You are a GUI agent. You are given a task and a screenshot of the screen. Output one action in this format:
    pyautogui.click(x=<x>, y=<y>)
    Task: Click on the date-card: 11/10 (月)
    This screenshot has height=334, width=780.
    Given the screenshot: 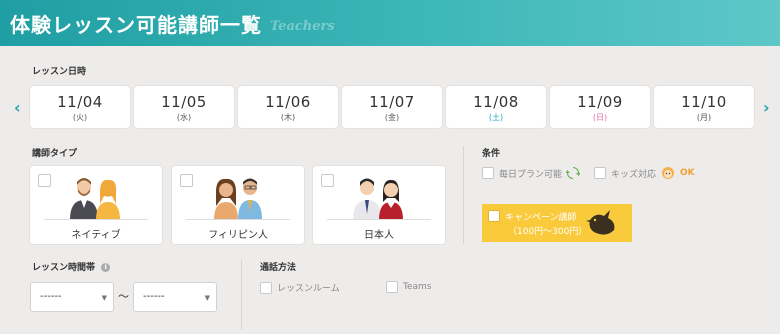 What is the action you would take?
    pyautogui.click(x=704, y=107)
    